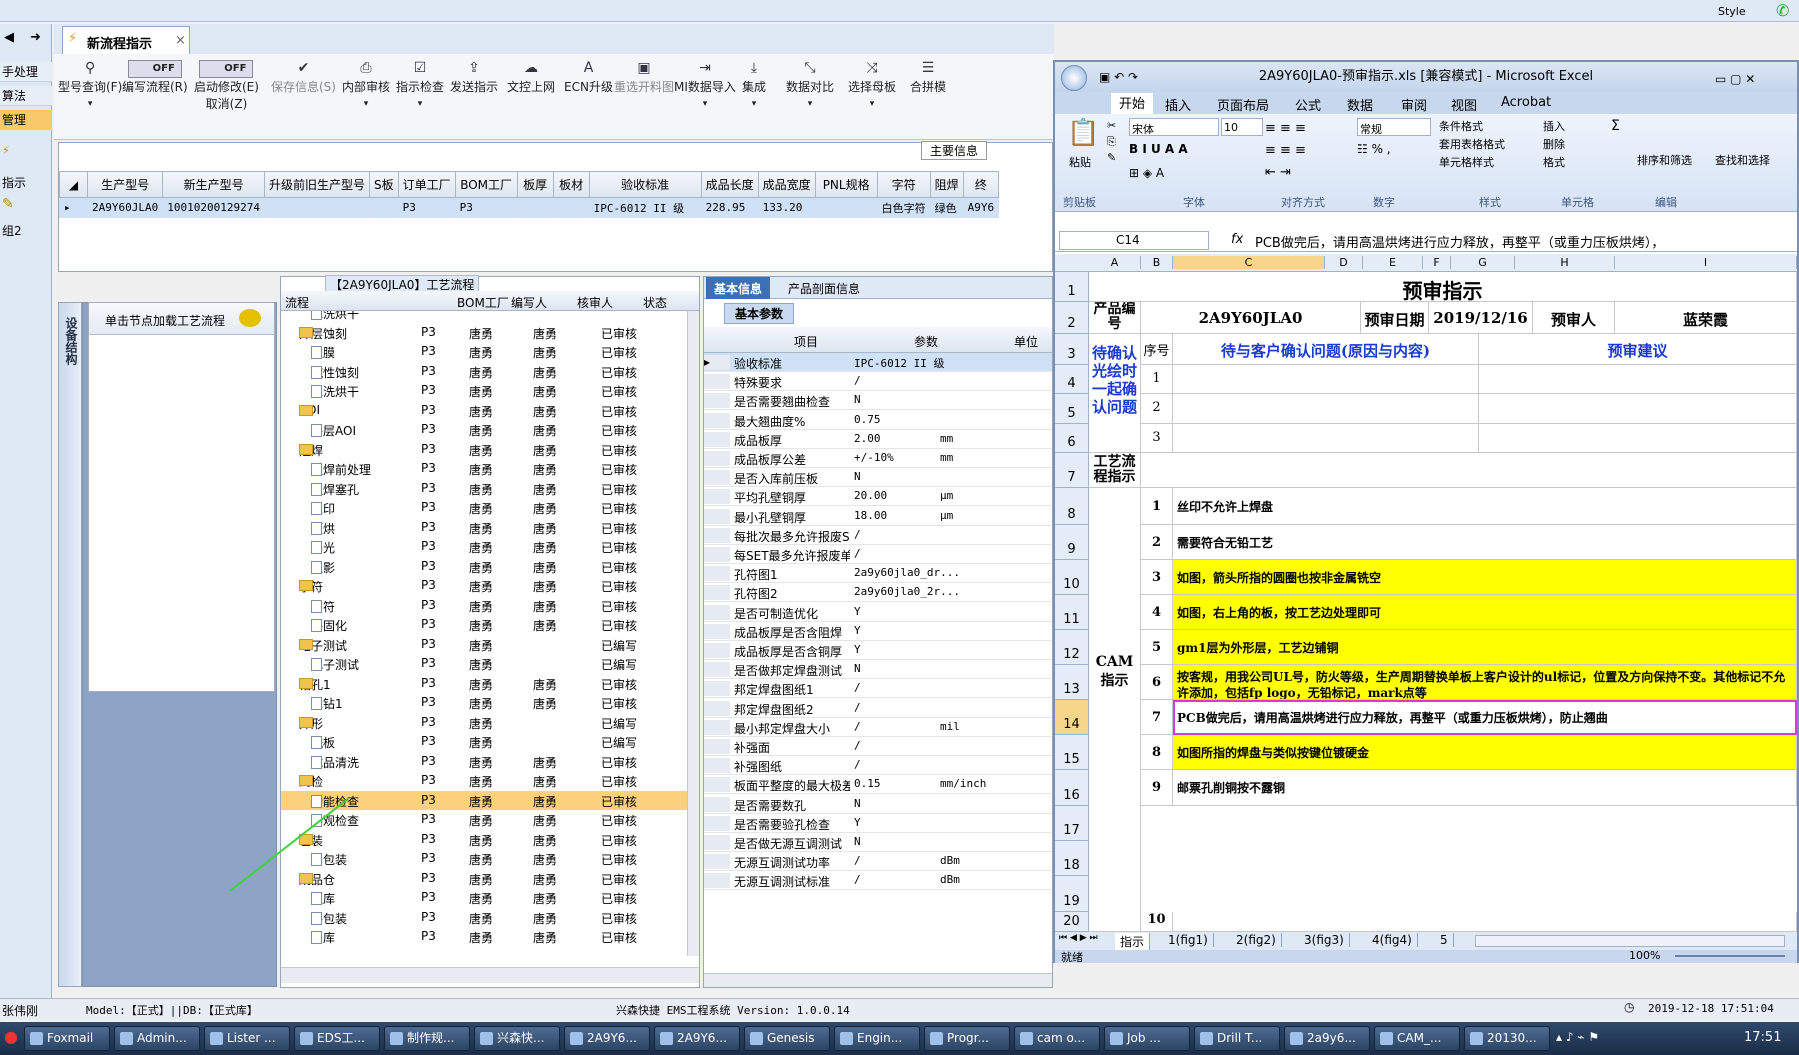 Image resolution: width=1799 pixels, height=1055 pixels. What do you see at coordinates (1472, 144) in the screenshot?
I see `table-format-button: 套用表格格式` at bounding box center [1472, 144].